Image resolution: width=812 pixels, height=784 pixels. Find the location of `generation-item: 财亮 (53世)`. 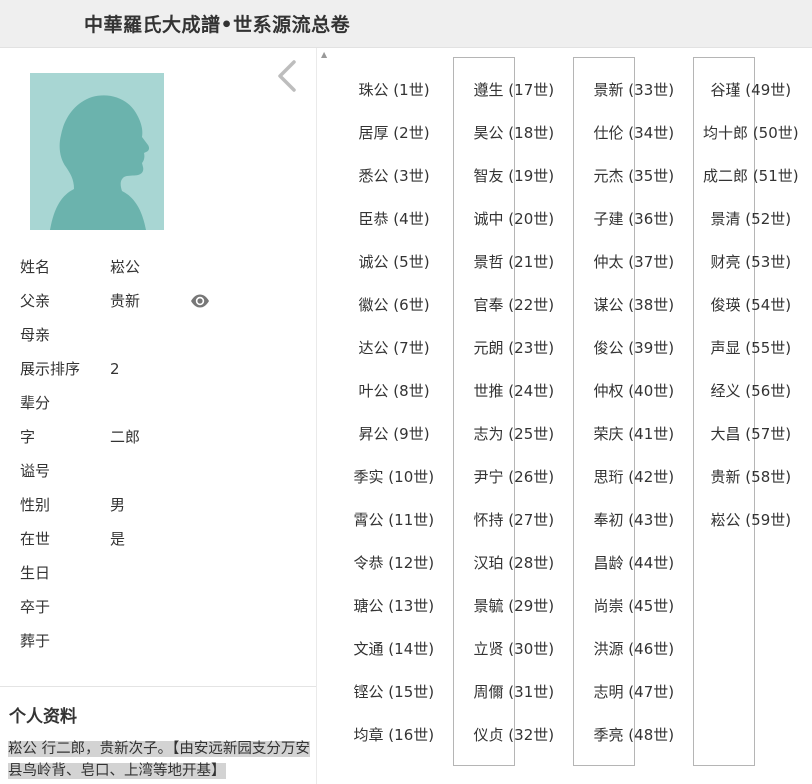

generation-item: 财亮 (53世) is located at coordinates (751, 262).